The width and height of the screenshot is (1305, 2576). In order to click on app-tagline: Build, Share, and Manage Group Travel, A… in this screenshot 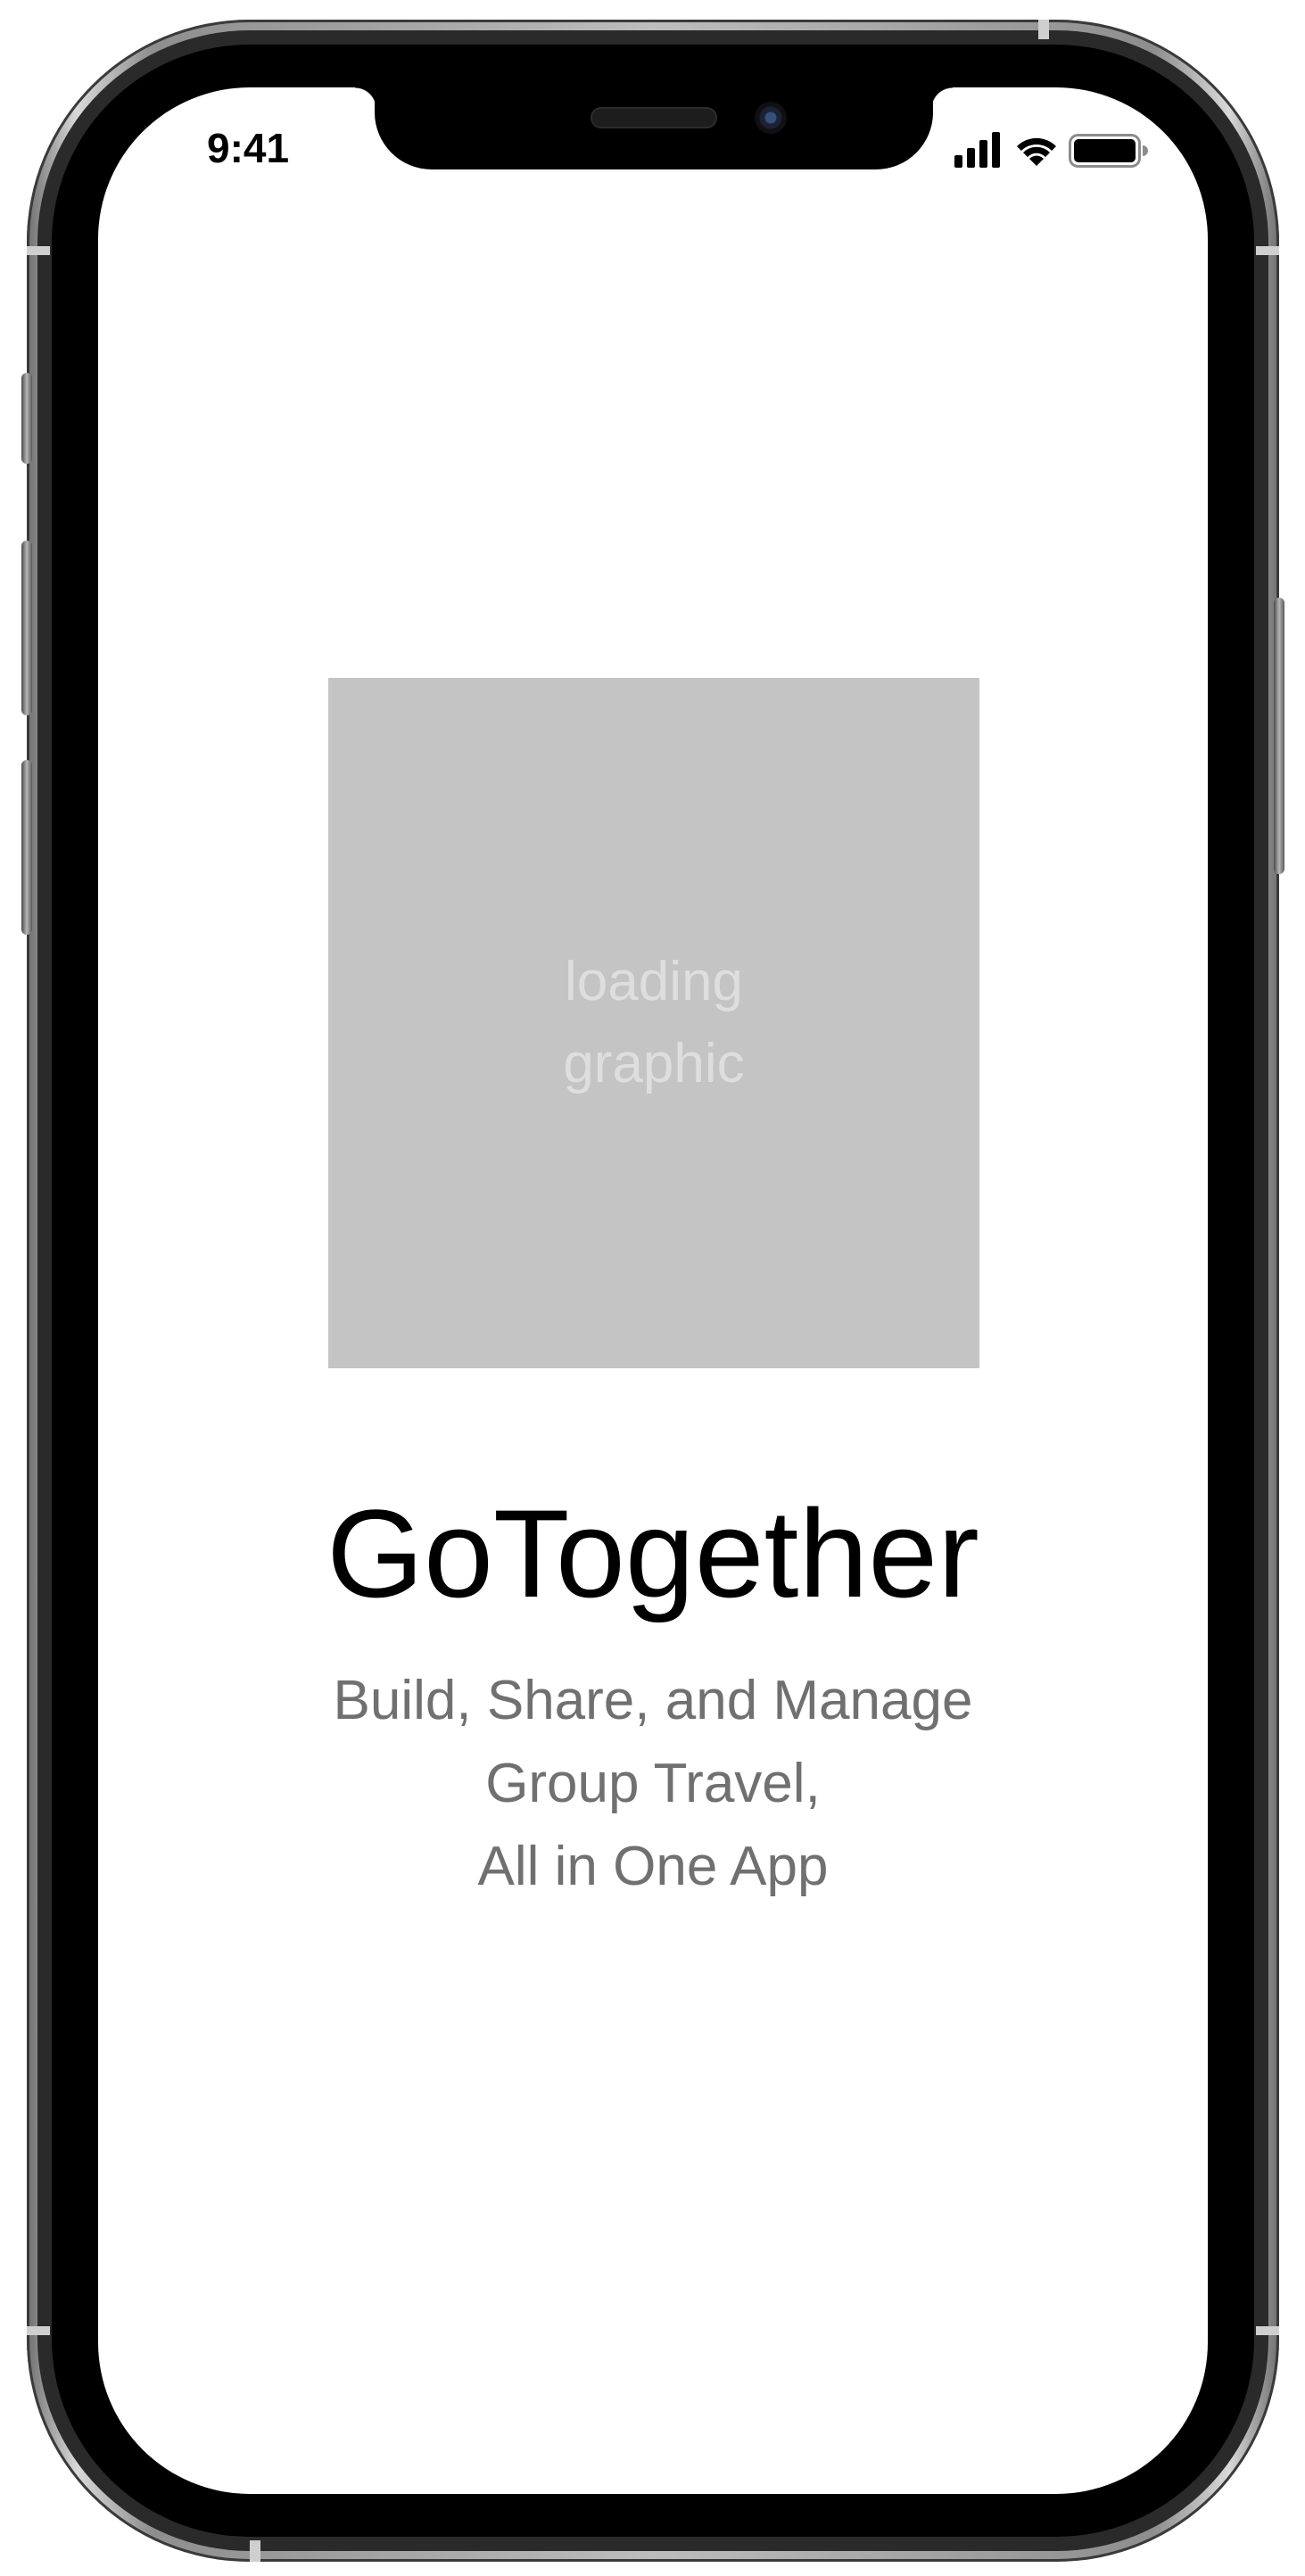, I will do `click(653, 1784)`.